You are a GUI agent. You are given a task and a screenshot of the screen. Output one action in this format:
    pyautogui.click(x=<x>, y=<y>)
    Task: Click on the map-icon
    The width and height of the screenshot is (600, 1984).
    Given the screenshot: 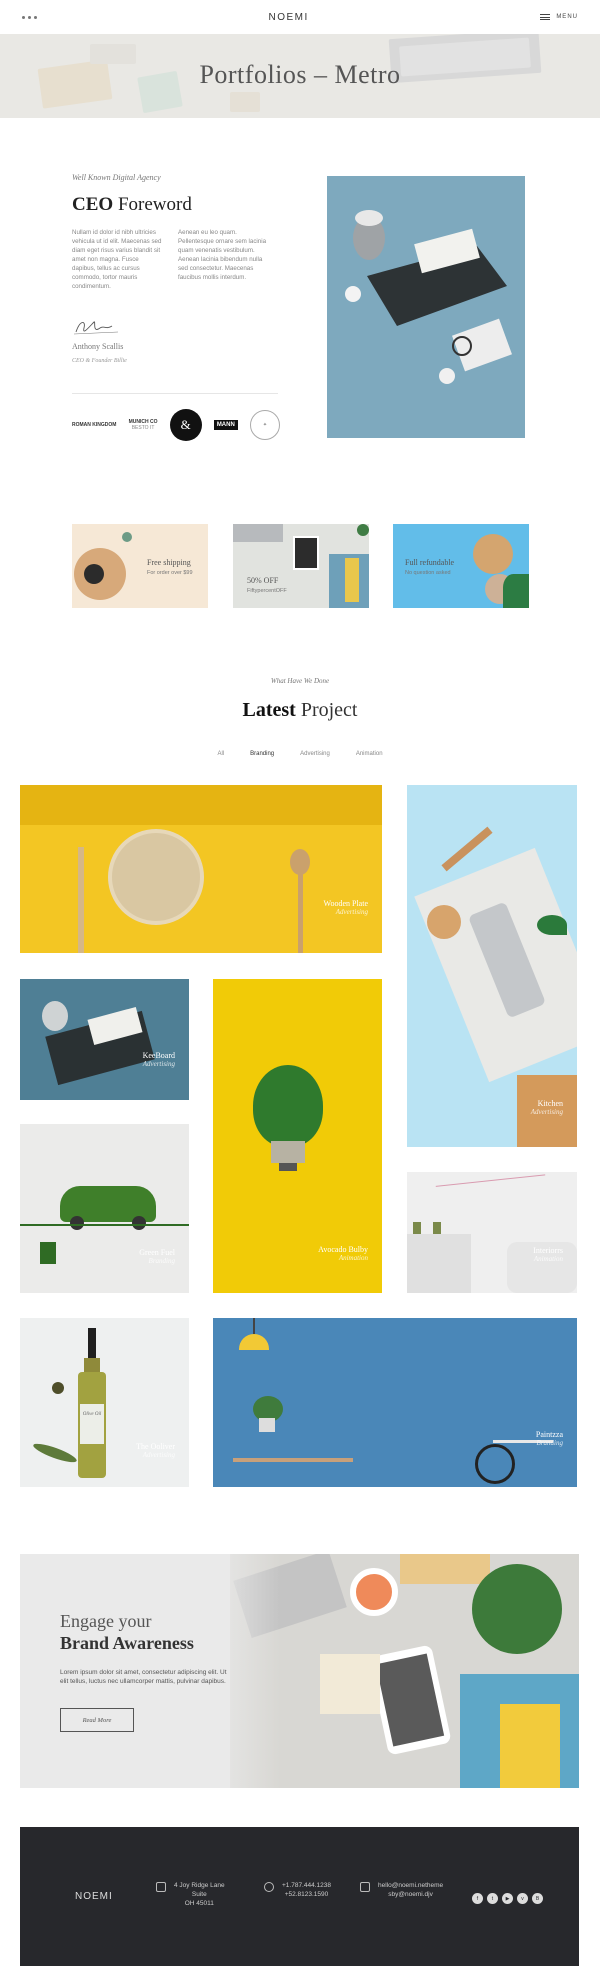 What is the action you would take?
    pyautogui.click(x=161, y=1887)
    